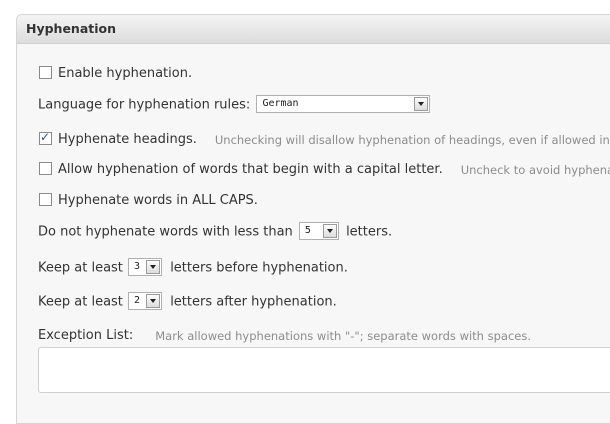 The height and width of the screenshot is (424, 610). I want to click on enable-hyphenation-row: Enable hyphenation., so click(115, 73).